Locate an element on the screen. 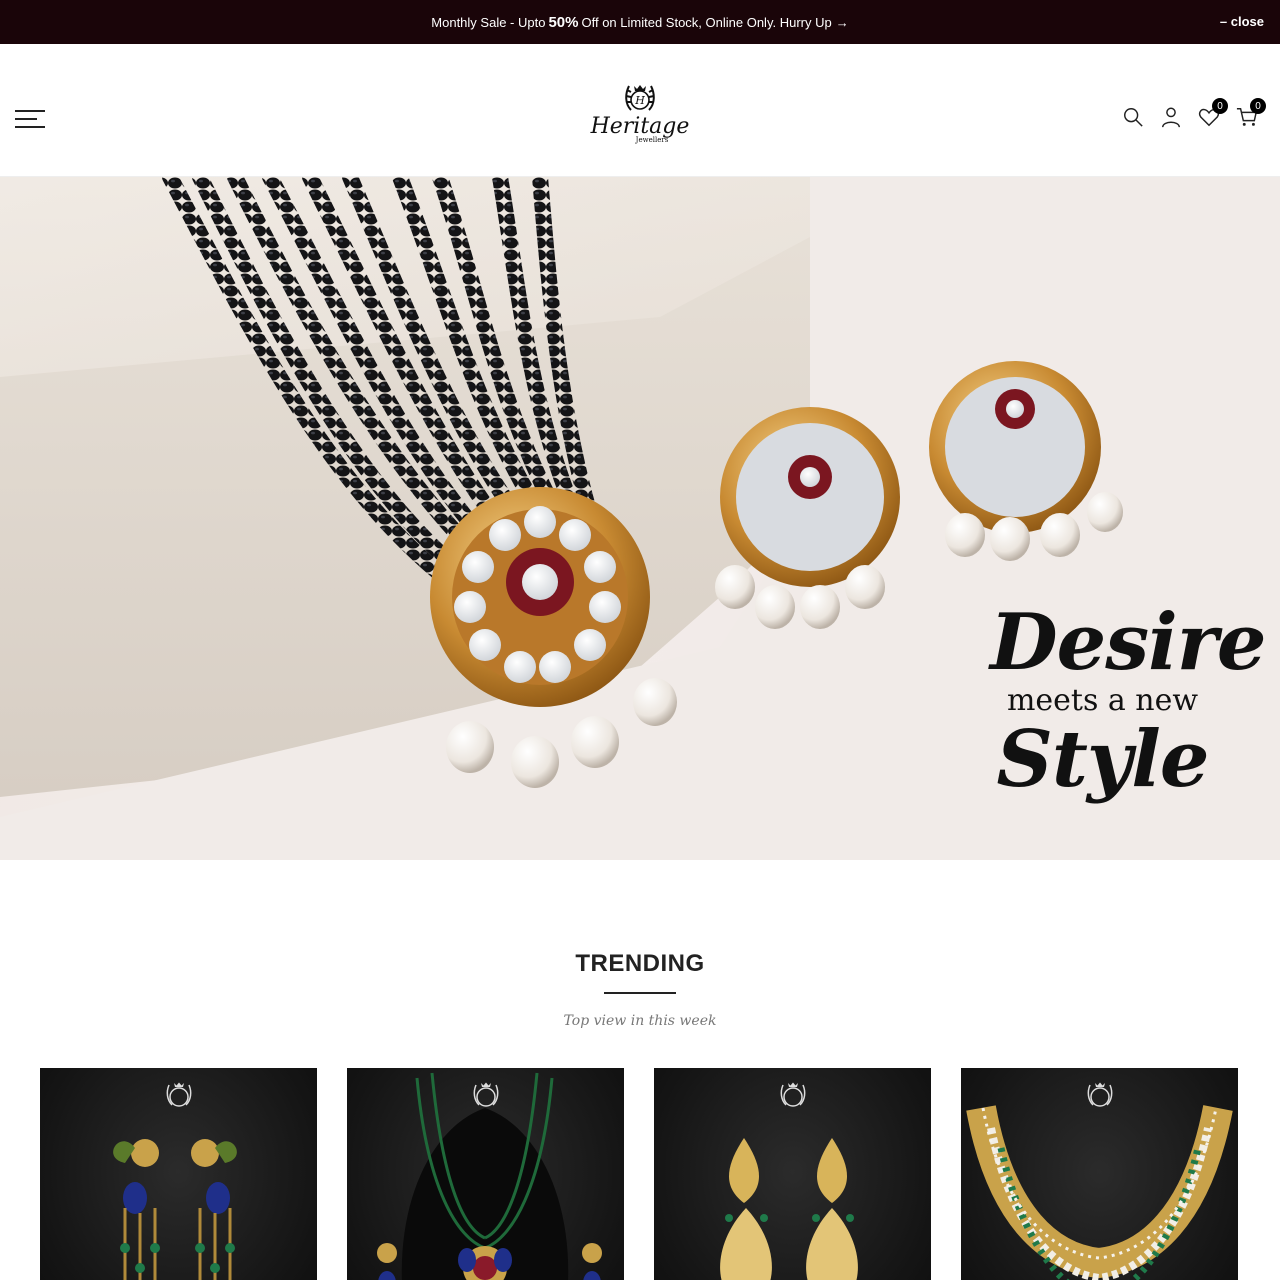 This screenshot has height=1280, width=1280. announcement-highlight: 50% is located at coordinates (563, 22).